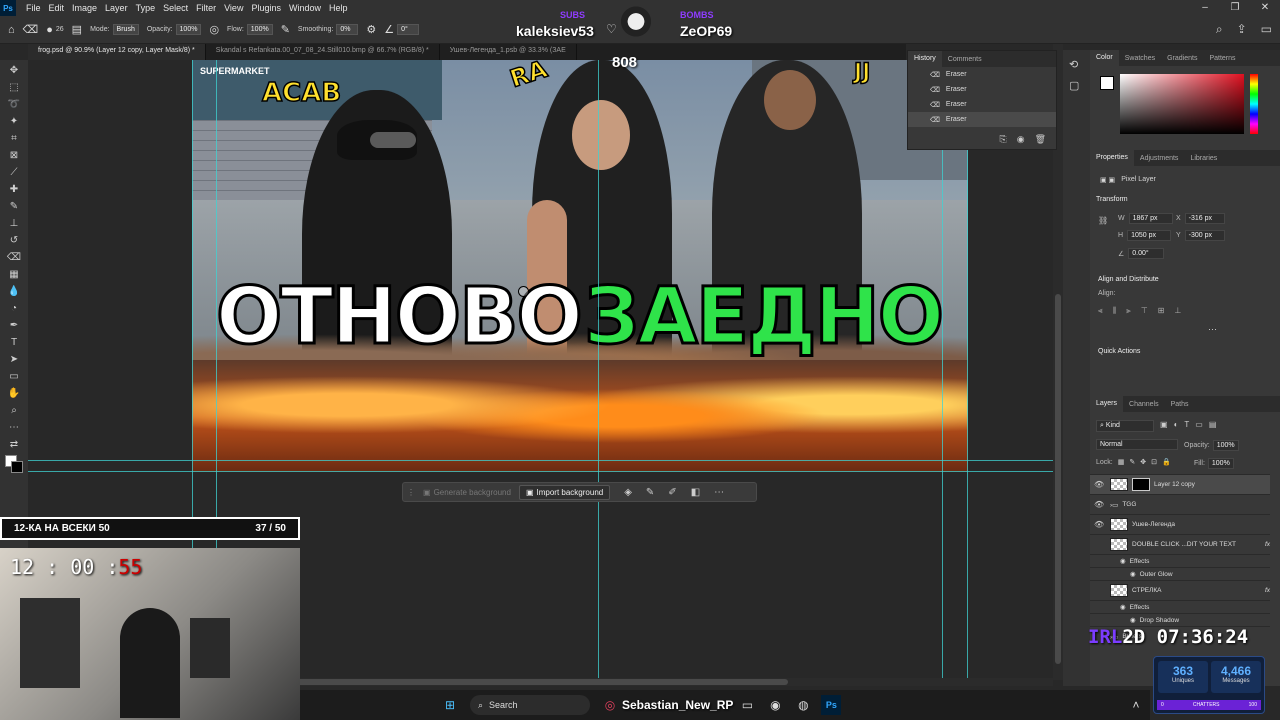  Describe the element at coordinates (33, 8) in the screenshot. I see `menu-file: File` at that location.